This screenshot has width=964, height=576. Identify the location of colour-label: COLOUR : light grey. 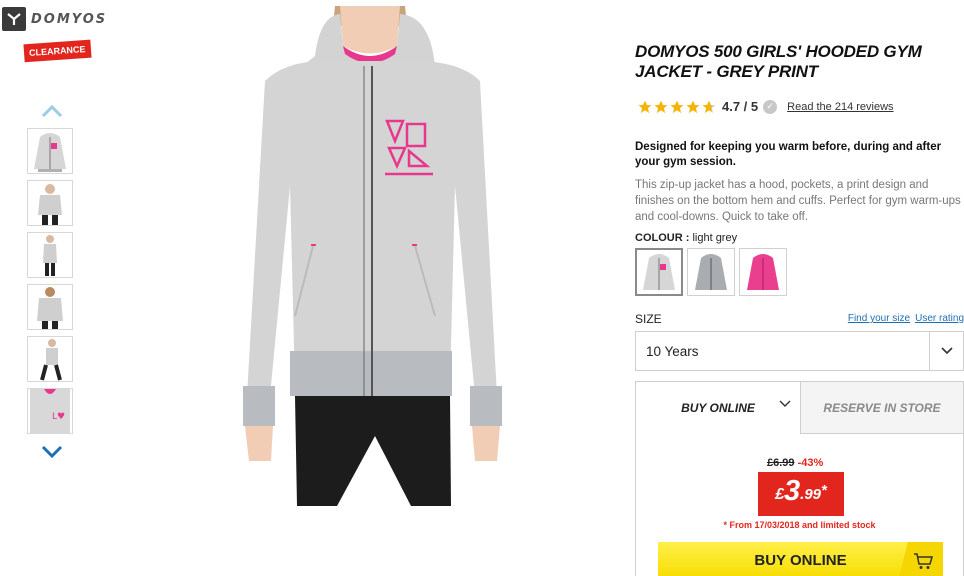
(686, 238).